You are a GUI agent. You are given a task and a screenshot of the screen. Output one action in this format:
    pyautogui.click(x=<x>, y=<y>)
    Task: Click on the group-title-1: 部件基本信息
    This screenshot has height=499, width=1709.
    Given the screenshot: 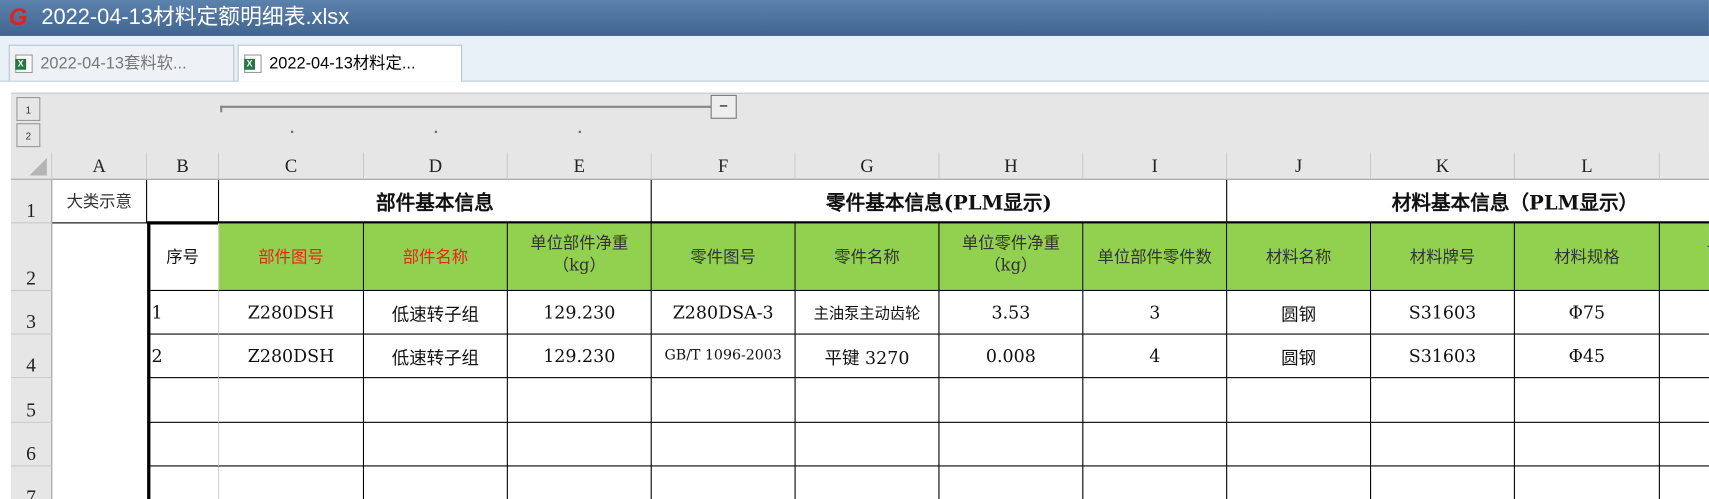 What is the action you would take?
    pyautogui.click(x=435, y=201)
    